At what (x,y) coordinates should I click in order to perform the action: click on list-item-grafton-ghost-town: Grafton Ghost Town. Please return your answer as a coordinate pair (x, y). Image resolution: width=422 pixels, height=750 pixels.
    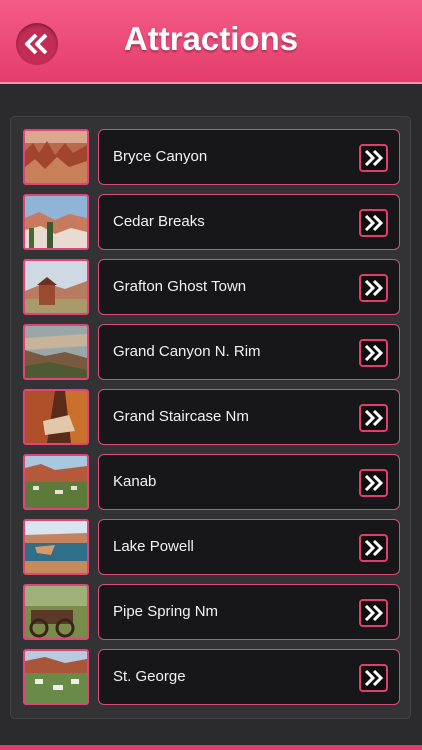
    Looking at the image, I should click on (211, 287).